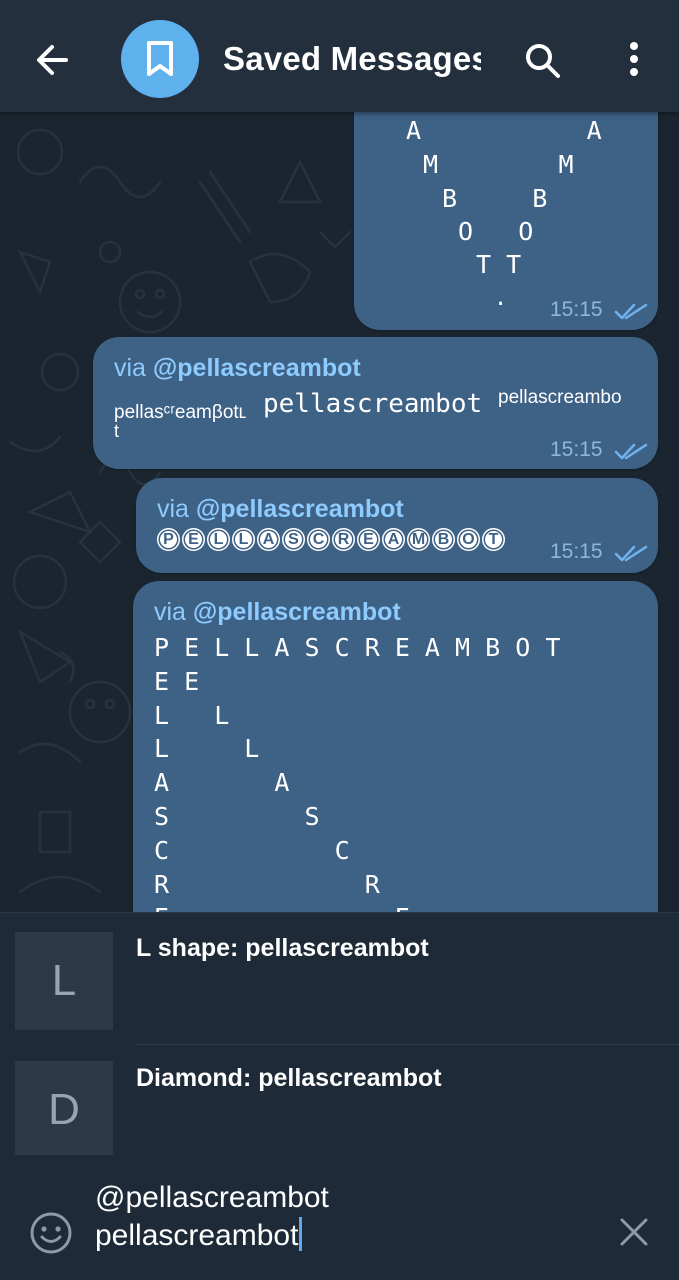 The image size is (679, 1280). I want to click on result-title: Diamond: pellascreambot, so click(289, 1078).